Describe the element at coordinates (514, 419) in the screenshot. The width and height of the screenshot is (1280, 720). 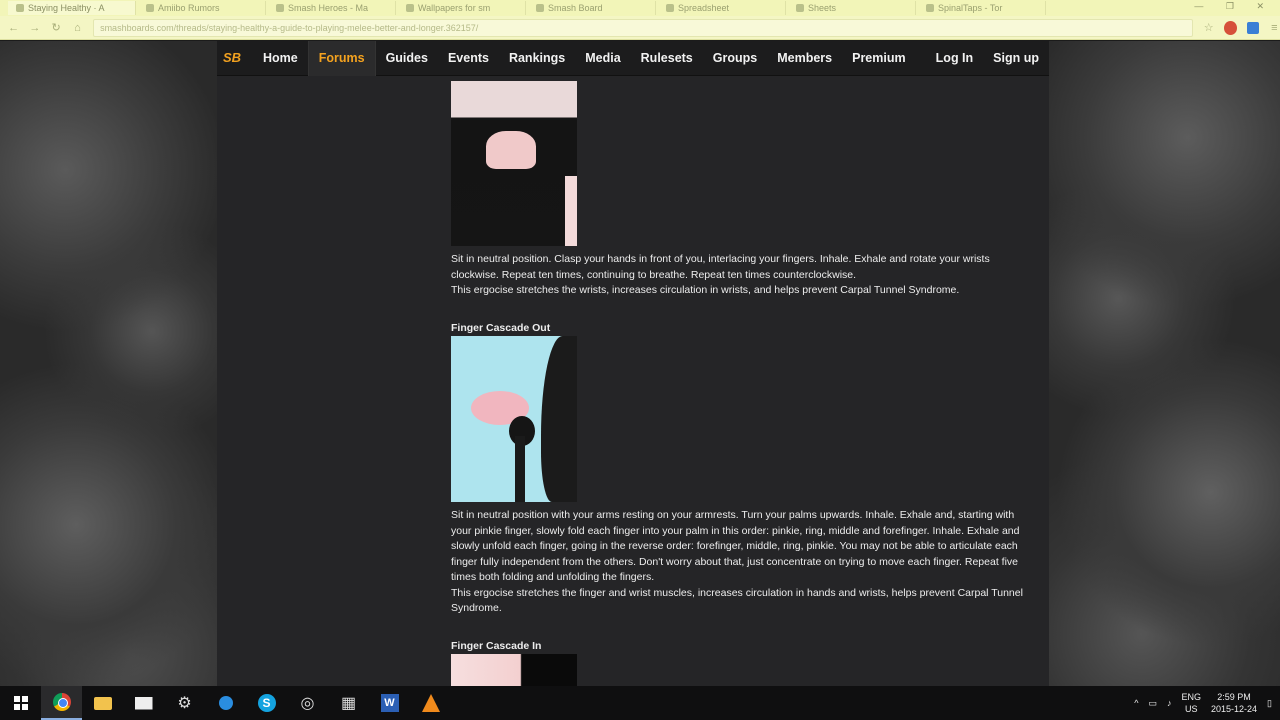
I see `exercise-image-finger-cascade-out` at that location.